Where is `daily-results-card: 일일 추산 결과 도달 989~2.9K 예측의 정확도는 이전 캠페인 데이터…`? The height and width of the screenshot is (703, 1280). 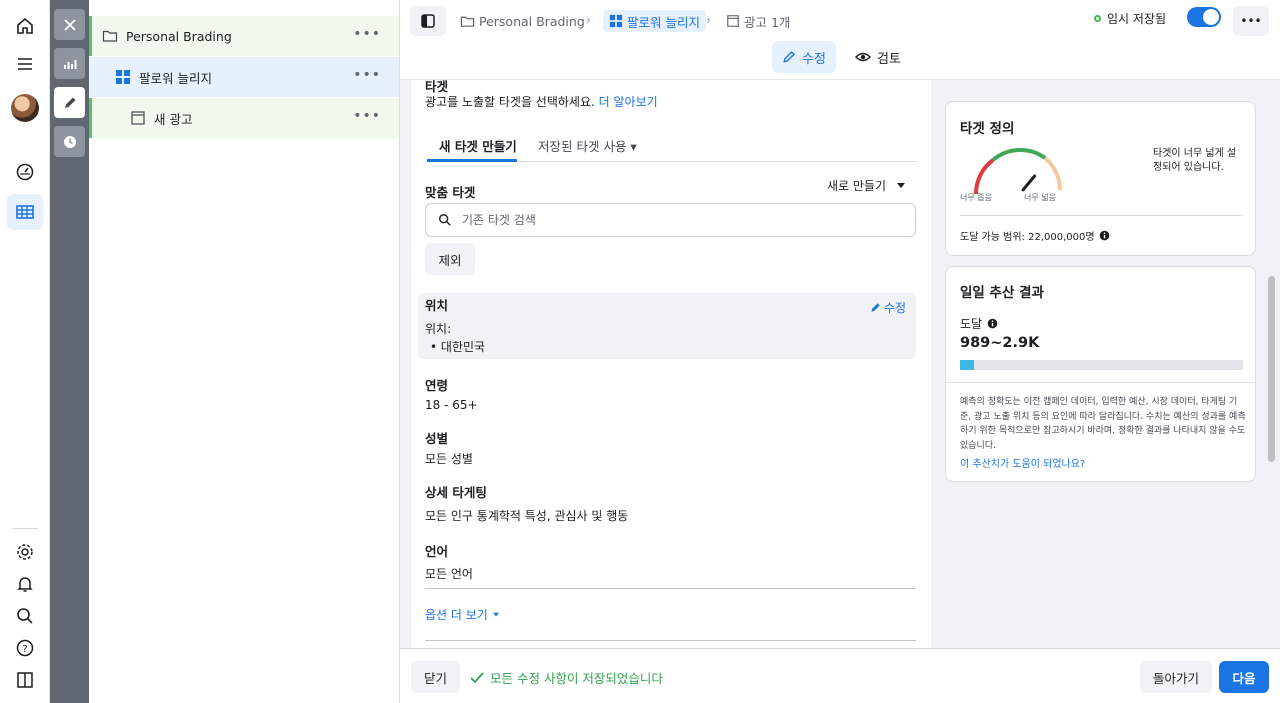
daily-results-card: 일일 추산 결과 도달 989~2.9K 예측의 정확도는 이전 캠페인 데이터… is located at coordinates (1100, 374).